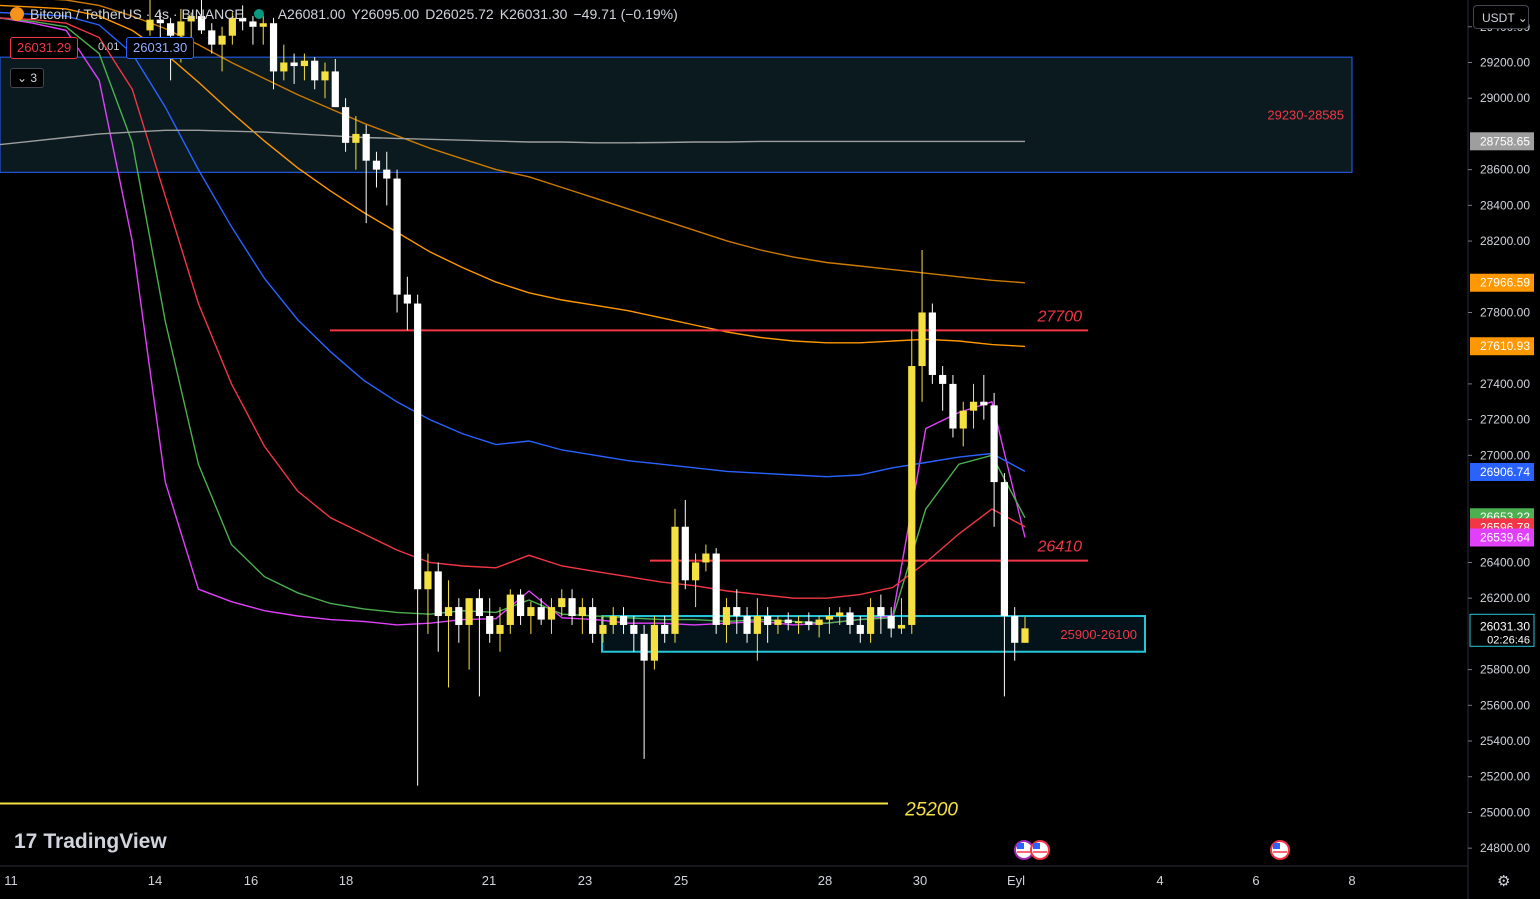 Image resolution: width=1540 pixels, height=899 pixels. What do you see at coordinates (1505, 598) in the screenshot?
I see `y-tick-label: 26200.00` at bounding box center [1505, 598].